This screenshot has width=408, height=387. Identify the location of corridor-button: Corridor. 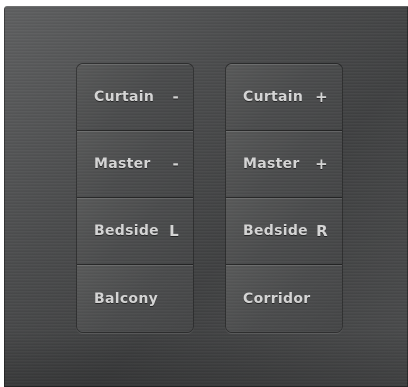
(284, 298).